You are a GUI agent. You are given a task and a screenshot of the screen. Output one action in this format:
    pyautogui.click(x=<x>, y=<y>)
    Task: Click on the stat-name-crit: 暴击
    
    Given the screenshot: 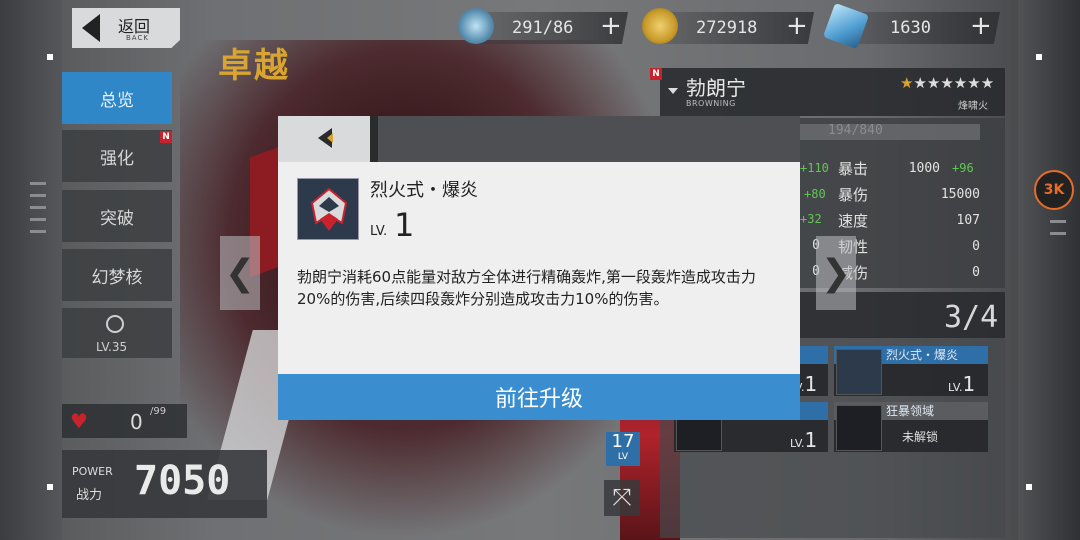 What is the action you would take?
    pyautogui.click(x=853, y=169)
    